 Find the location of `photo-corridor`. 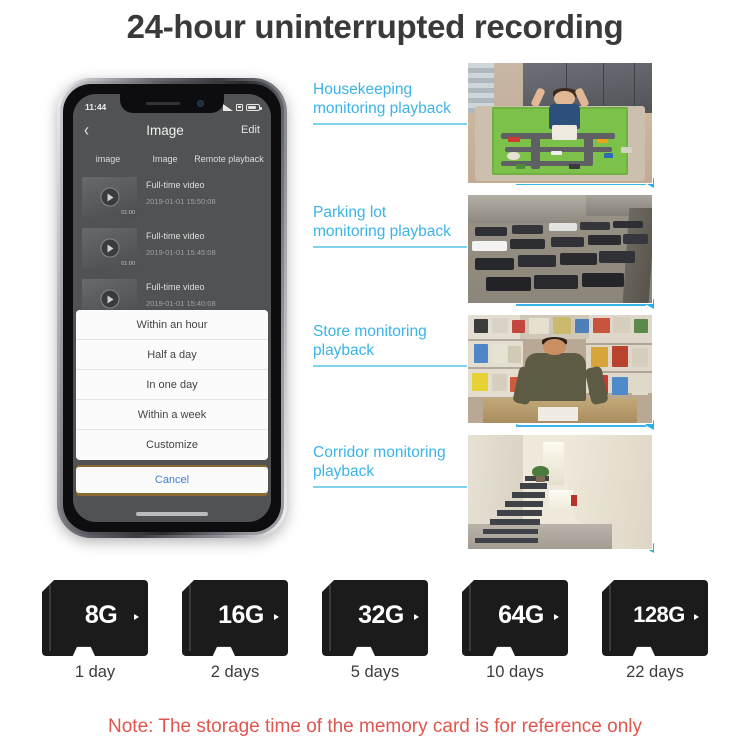

photo-corridor is located at coordinates (560, 492).